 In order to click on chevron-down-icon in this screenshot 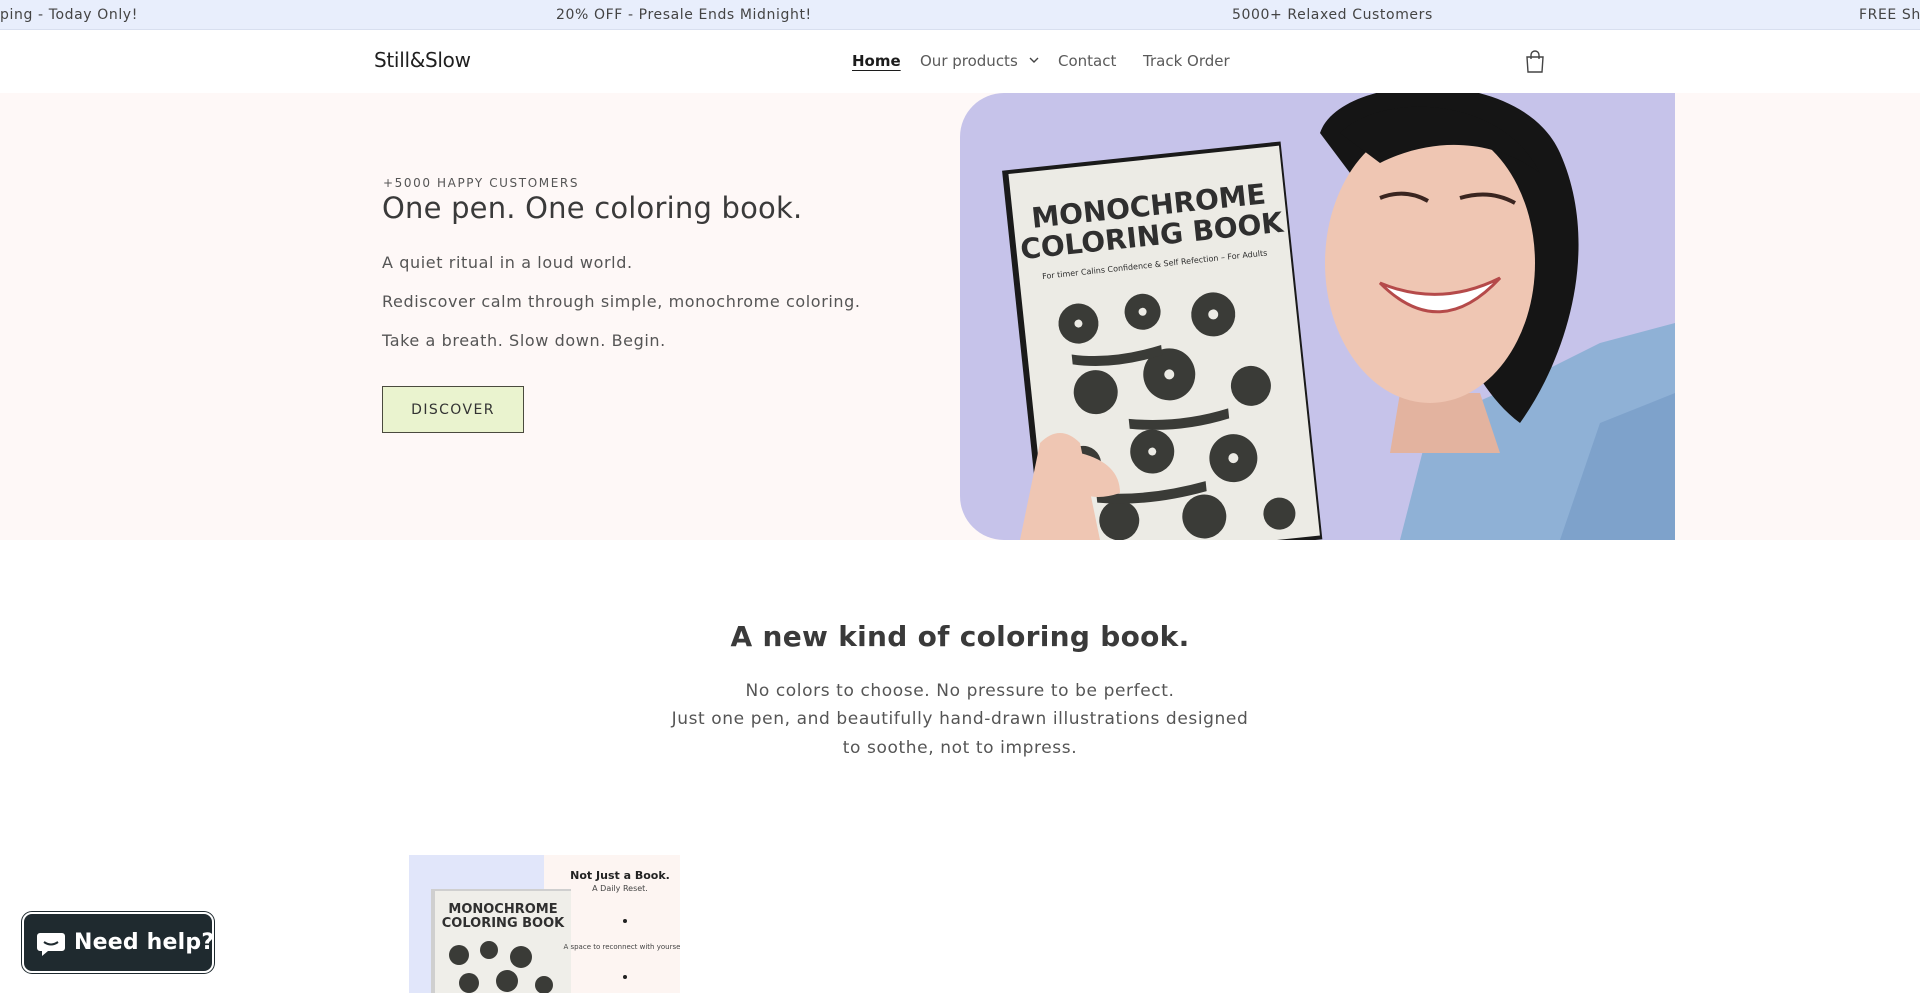, I will do `click(1034, 60)`.